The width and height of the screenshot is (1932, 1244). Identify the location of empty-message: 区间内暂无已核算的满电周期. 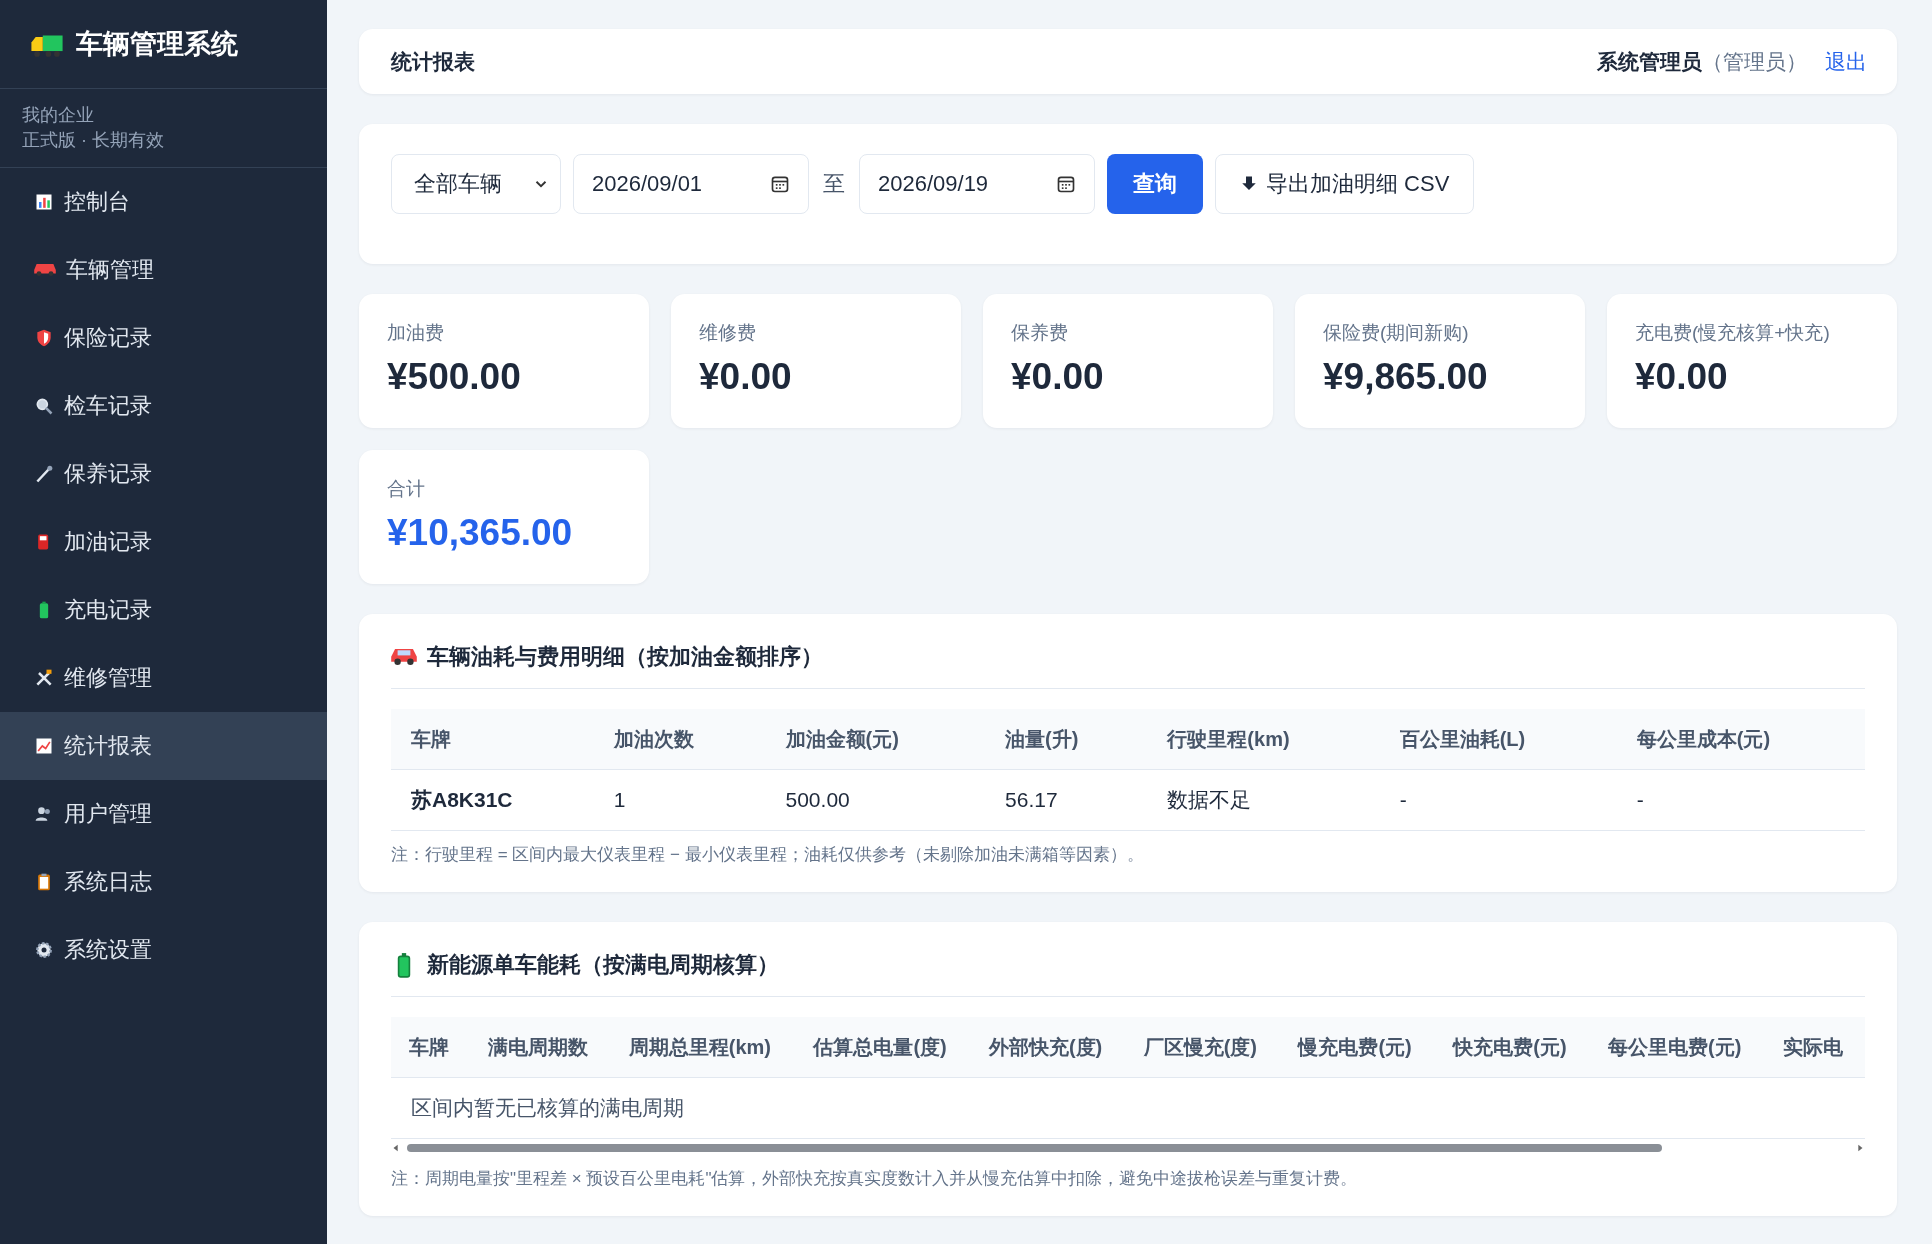
(1128, 1108).